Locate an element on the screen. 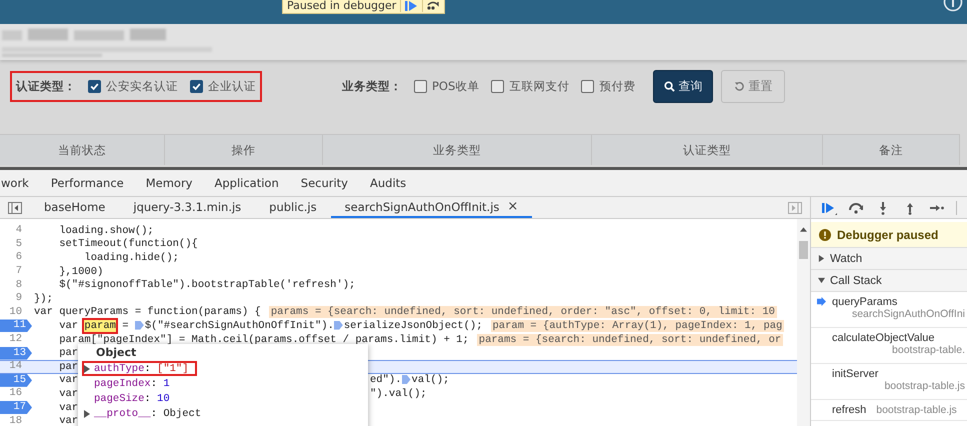  code-line: $("#signonoffTable").bootstrapTable('refresh'); is located at coordinates (207, 285).